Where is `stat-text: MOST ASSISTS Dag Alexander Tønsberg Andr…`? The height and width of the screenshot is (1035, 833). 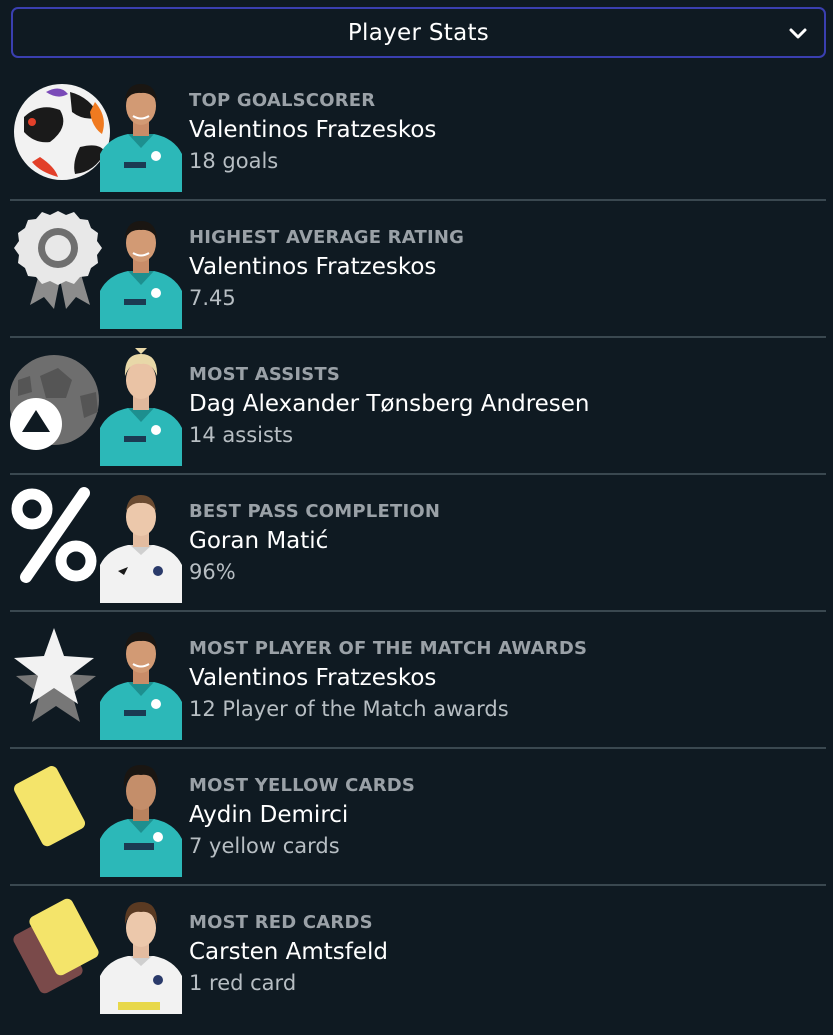
stat-text: MOST ASSISTS Dag Alexander Tønsberg Andr… is located at coordinates (389, 407).